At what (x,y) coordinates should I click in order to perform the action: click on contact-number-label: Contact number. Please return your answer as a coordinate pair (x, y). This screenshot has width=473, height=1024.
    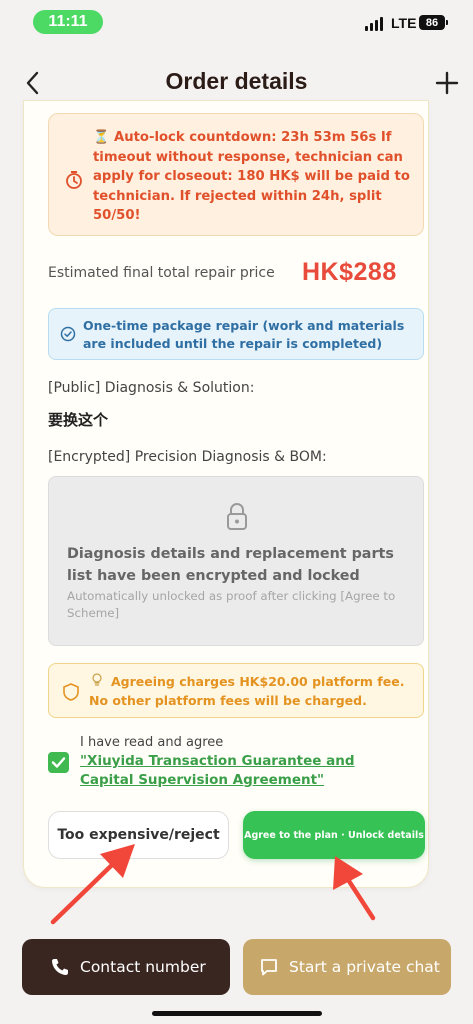
    Looking at the image, I should click on (143, 967).